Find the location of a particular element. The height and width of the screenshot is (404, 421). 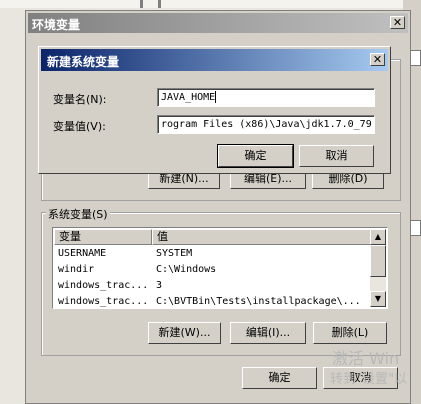

close-button: ✕ is located at coordinates (397, 22).